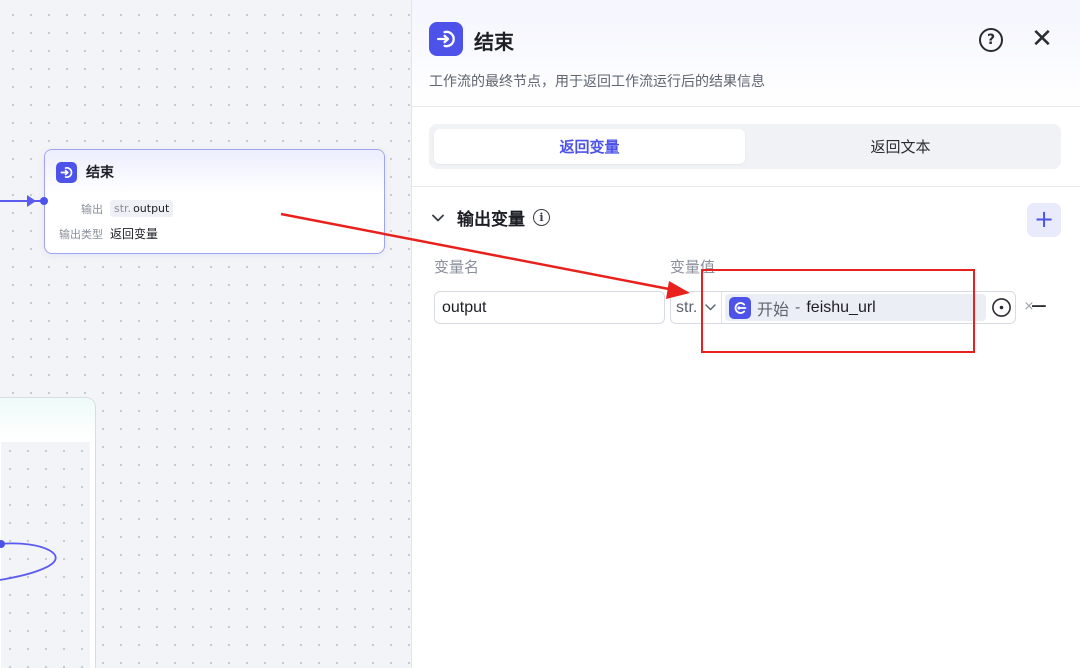  I want to click on variable-name-input, so click(549, 307).